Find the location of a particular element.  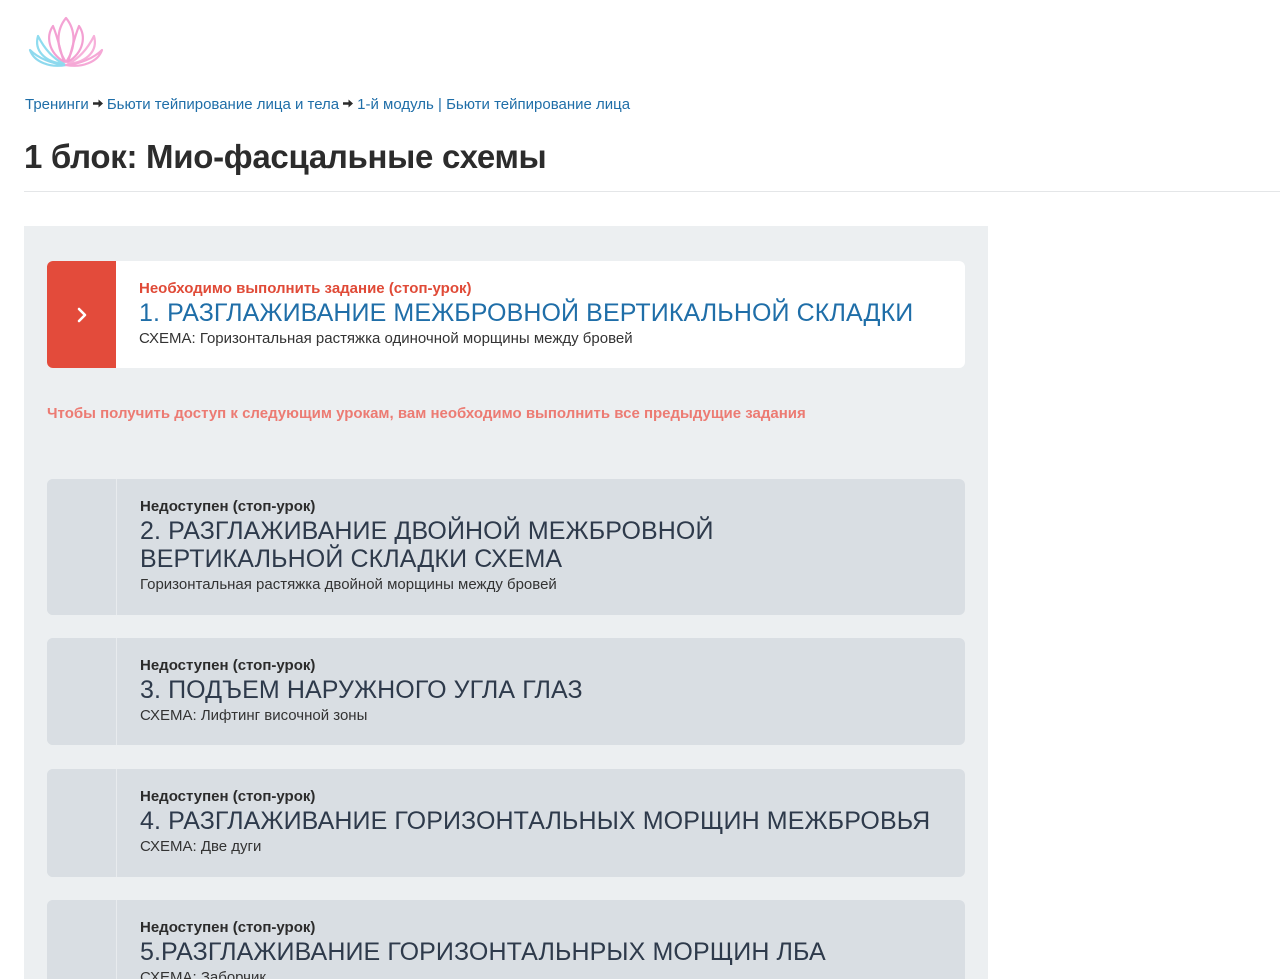

lotus-icon is located at coordinates (66, 41).